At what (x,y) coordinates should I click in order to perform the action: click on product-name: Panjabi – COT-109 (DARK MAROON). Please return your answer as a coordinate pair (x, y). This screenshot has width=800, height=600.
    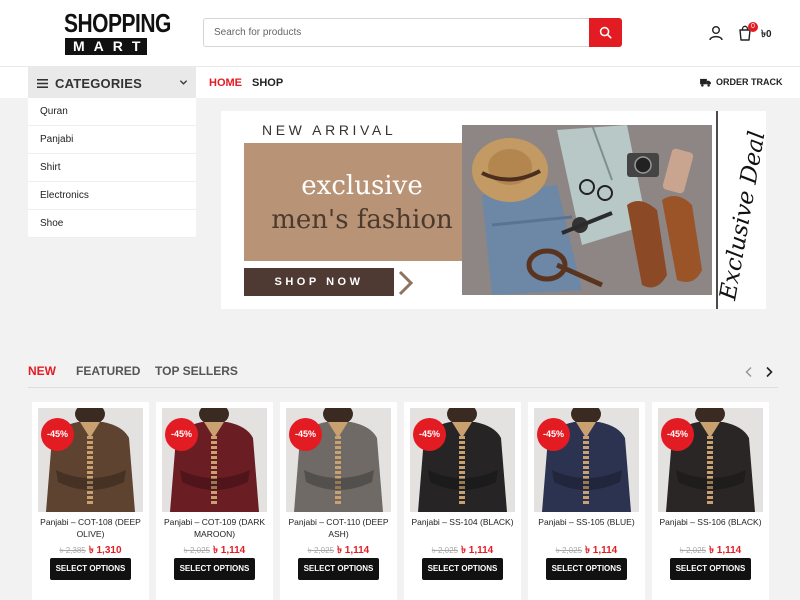
    Looking at the image, I should click on (214, 529).